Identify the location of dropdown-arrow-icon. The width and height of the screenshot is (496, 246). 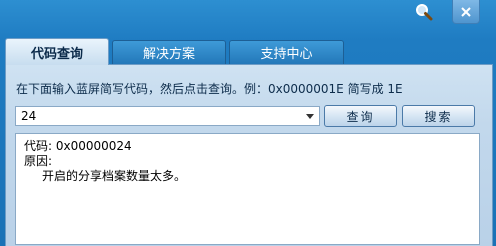
(310, 116).